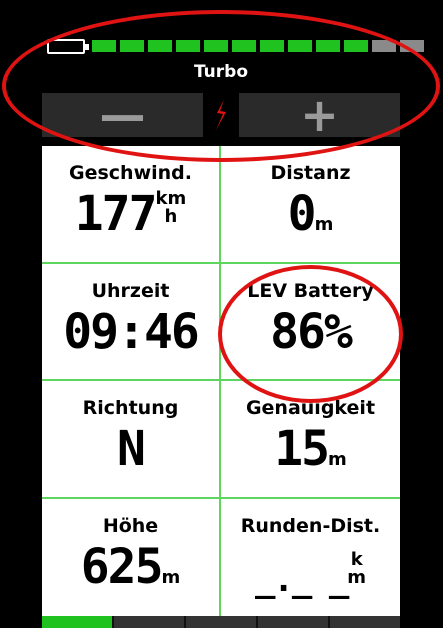 The height and width of the screenshot is (628, 443). Describe the element at coordinates (310, 173) in the screenshot. I see `field-label: Distanz` at that location.